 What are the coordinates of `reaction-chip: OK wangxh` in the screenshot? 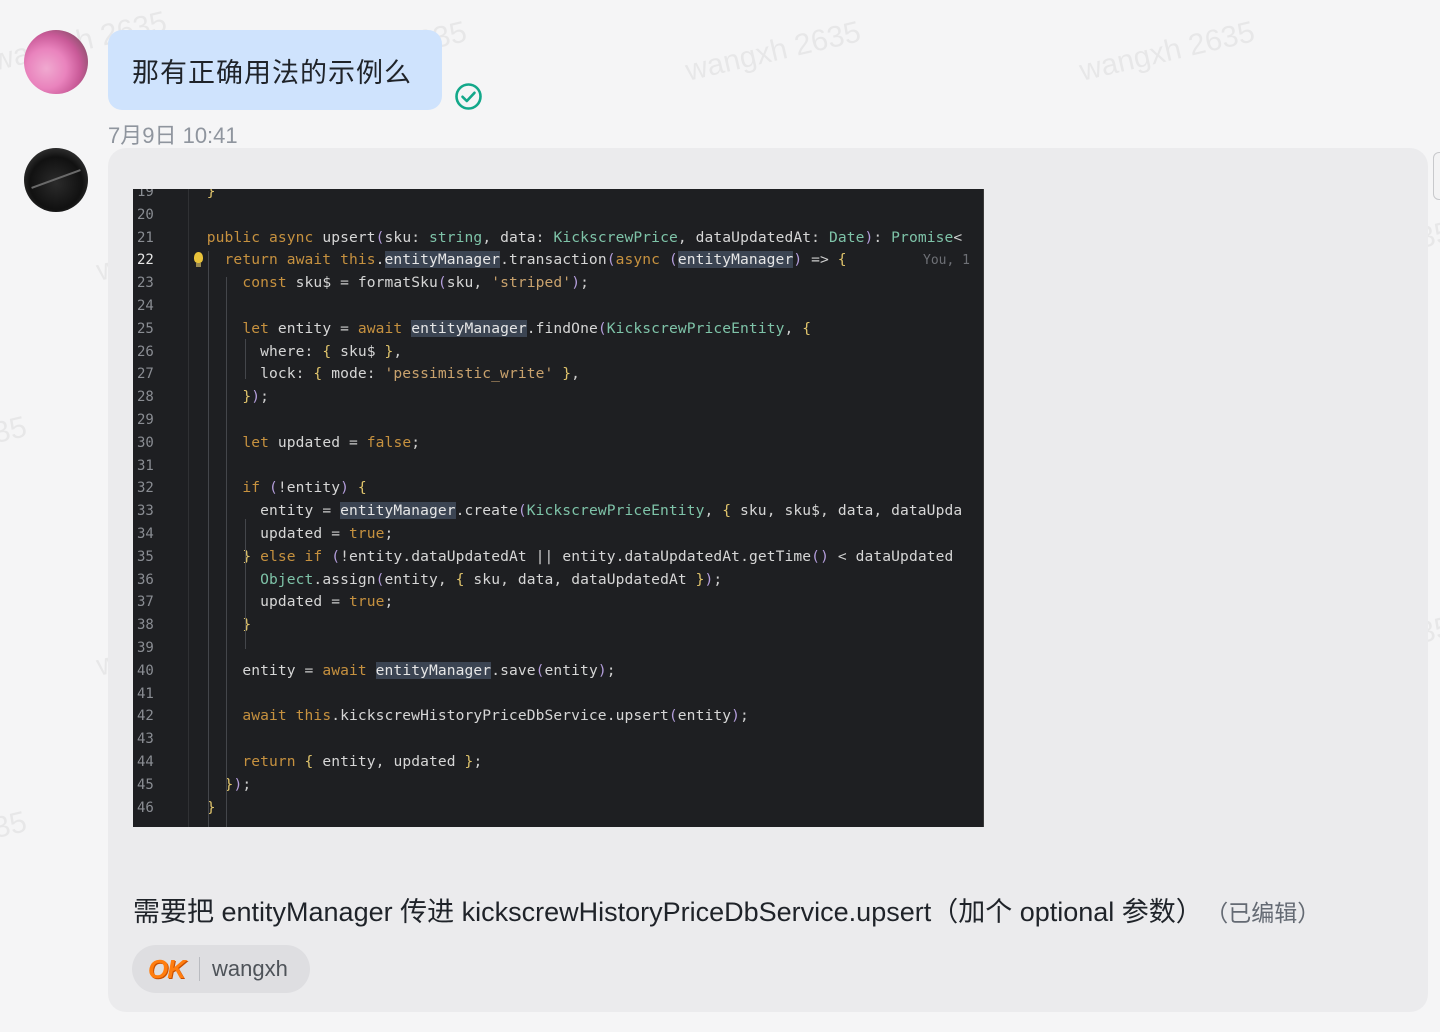 It's located at (221, 969).